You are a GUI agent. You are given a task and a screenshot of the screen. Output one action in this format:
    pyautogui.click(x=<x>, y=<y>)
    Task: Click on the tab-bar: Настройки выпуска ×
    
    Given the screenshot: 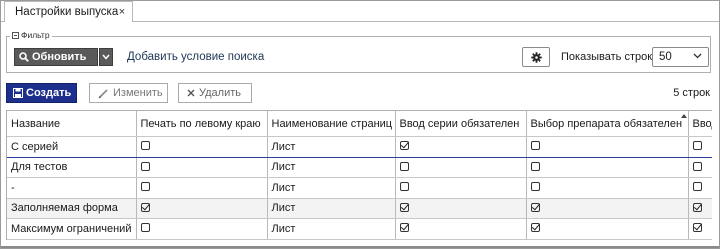 What is the action you would take?
    pyautogui.click(x=360, y=11)
    